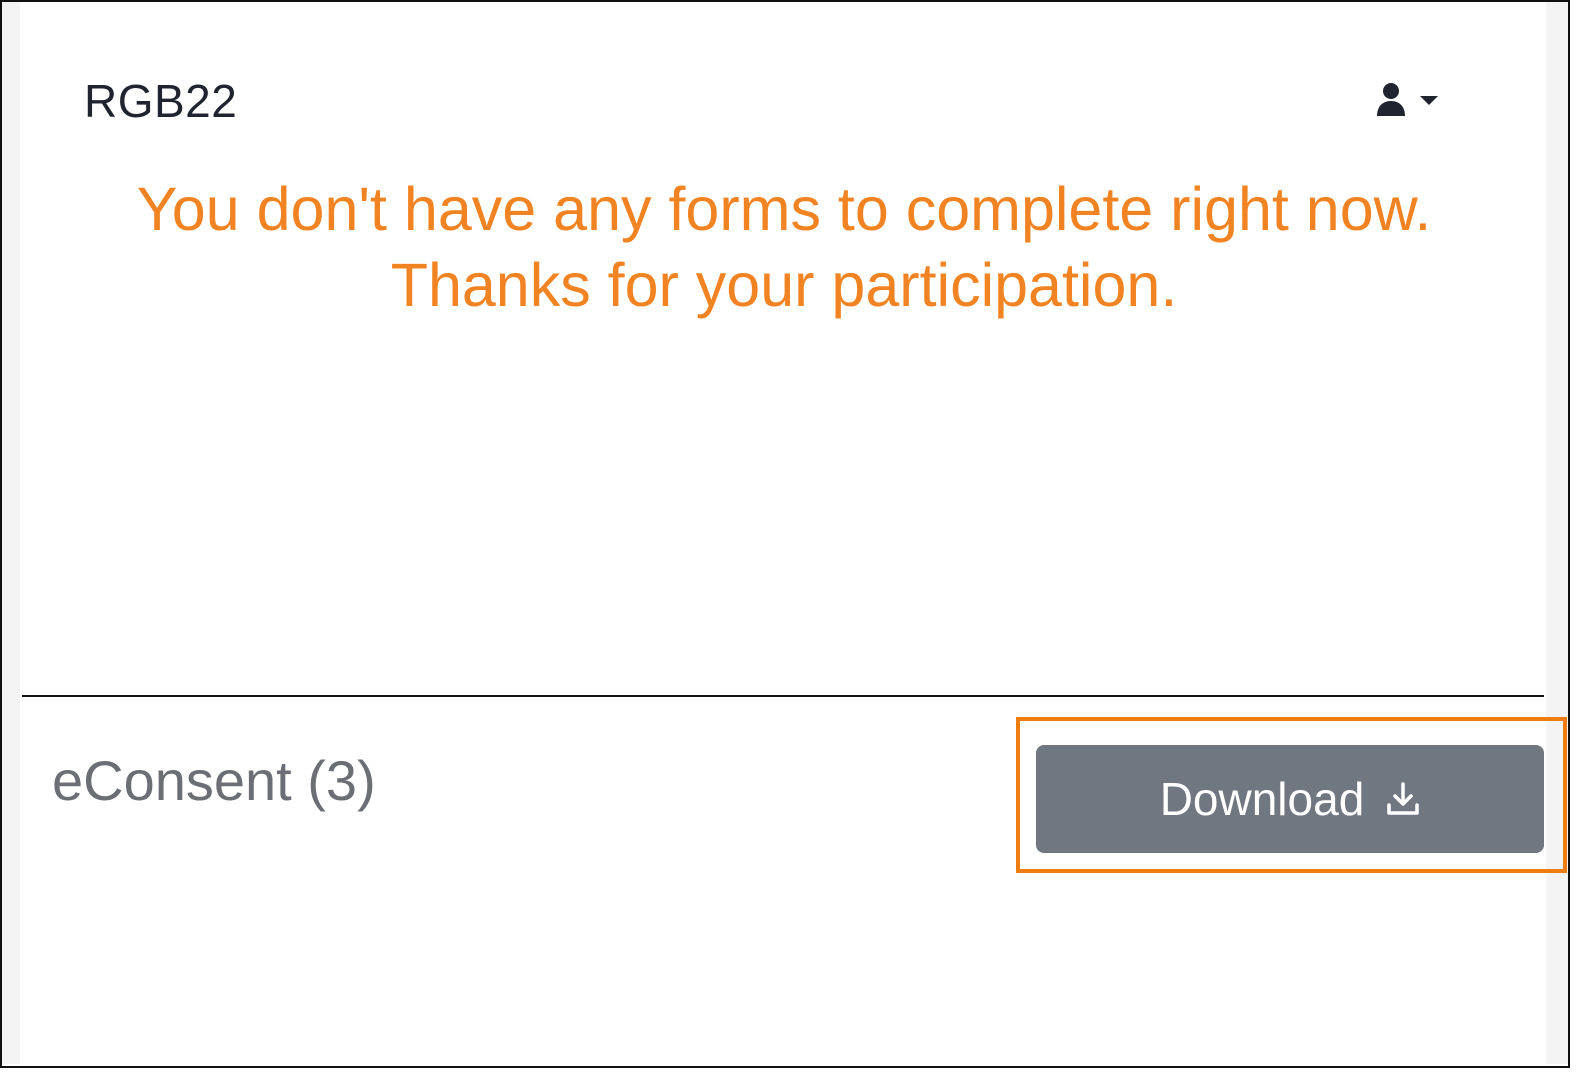 The width and height of the screenshot is (1582, 1076). Describe the element at coordinates (1407, 100) in the screenshot. I see `user-menu-toggle` at that location.